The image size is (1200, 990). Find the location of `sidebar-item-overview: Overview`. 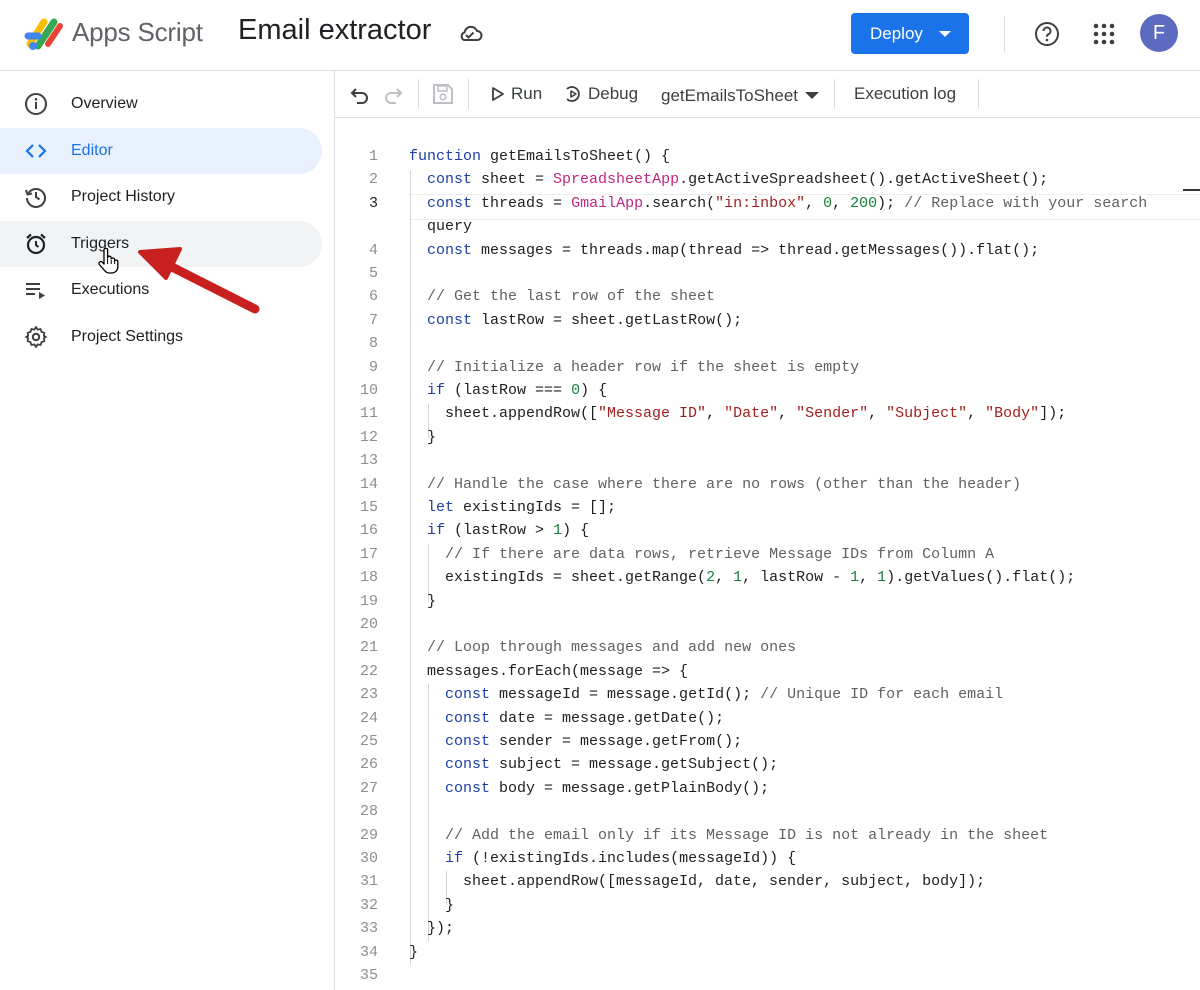

sidebar-item-overview: Overview is located at coordinates (161, 104).